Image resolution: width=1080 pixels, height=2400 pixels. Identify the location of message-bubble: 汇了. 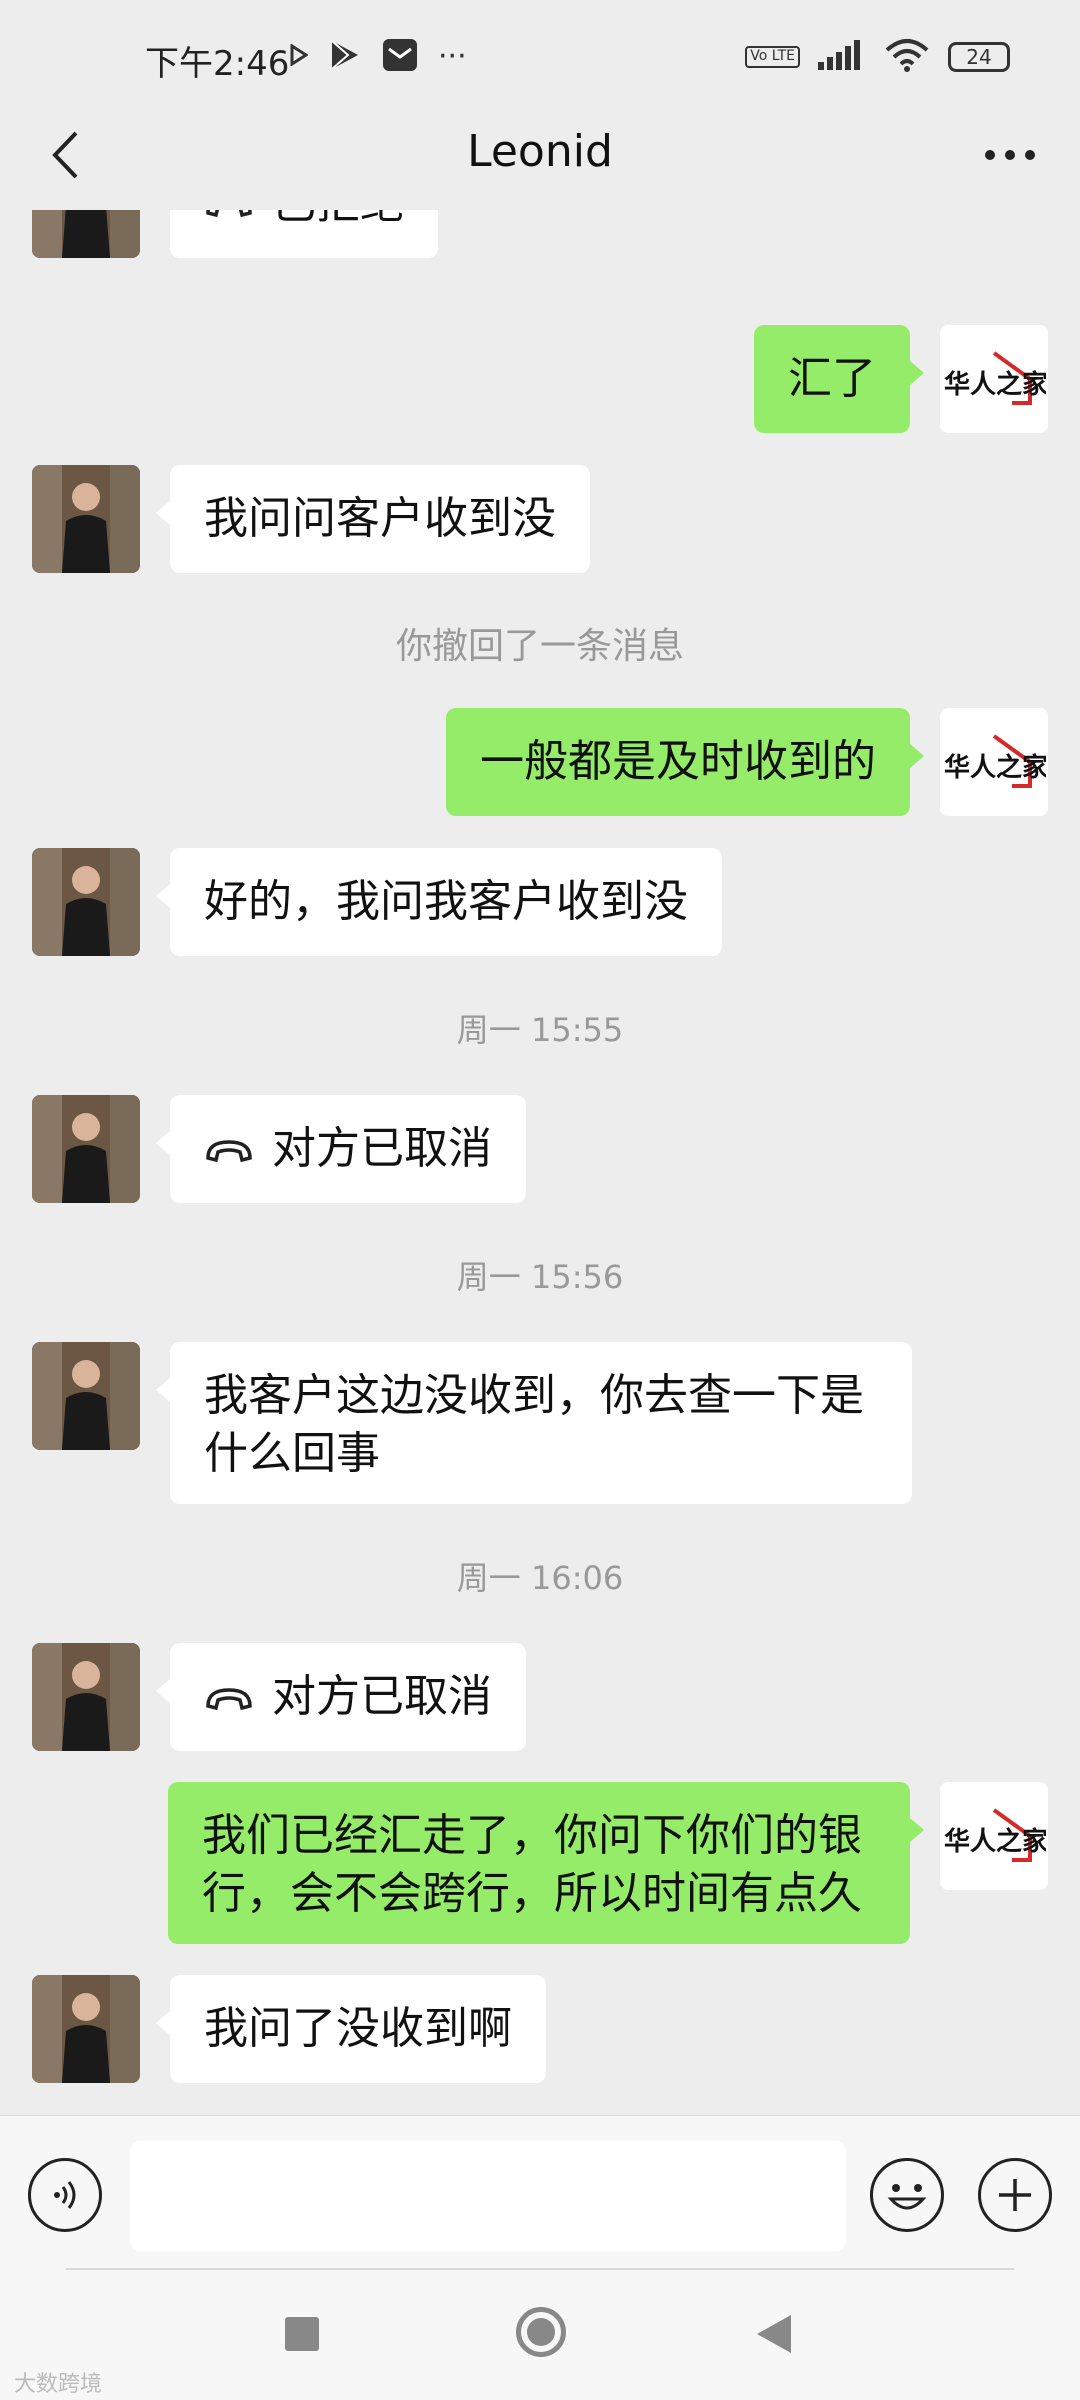
(839, 379).